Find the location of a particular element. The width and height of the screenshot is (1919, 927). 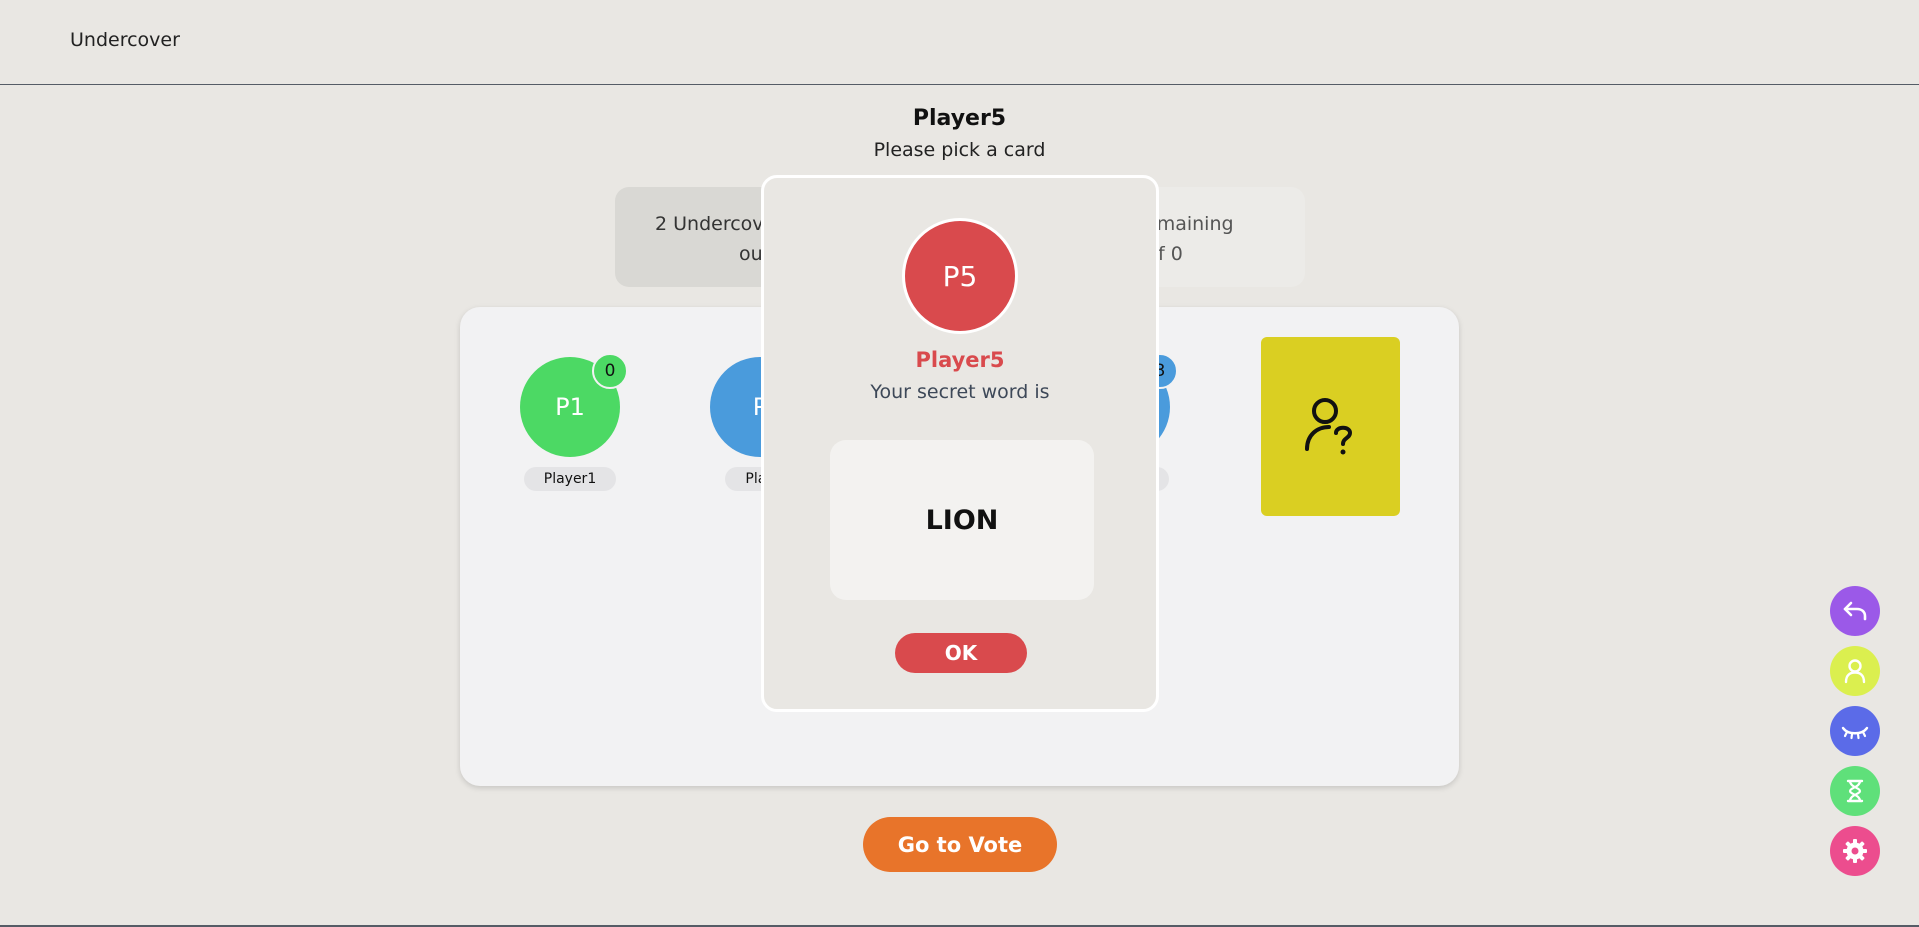

undo-button is located at coordinates (1855, 611).